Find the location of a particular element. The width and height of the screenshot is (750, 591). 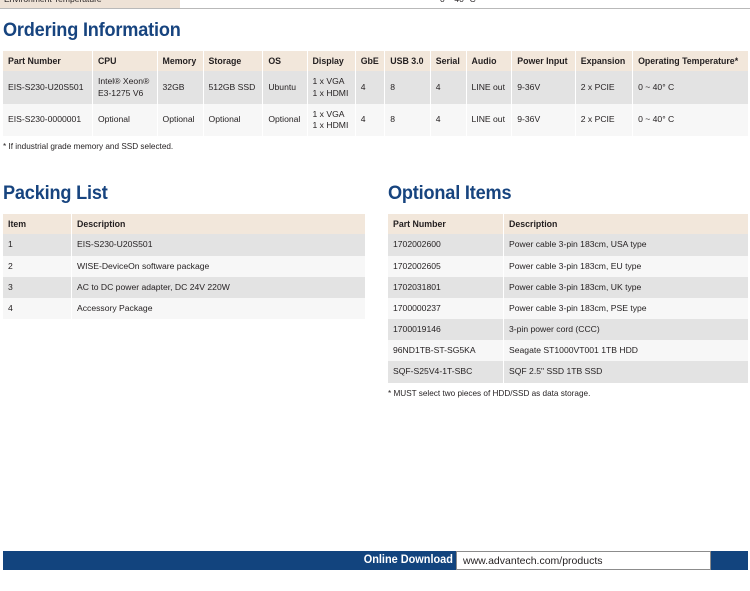

cell-part-number: 1702031801 is located at coordinates (446, 287).